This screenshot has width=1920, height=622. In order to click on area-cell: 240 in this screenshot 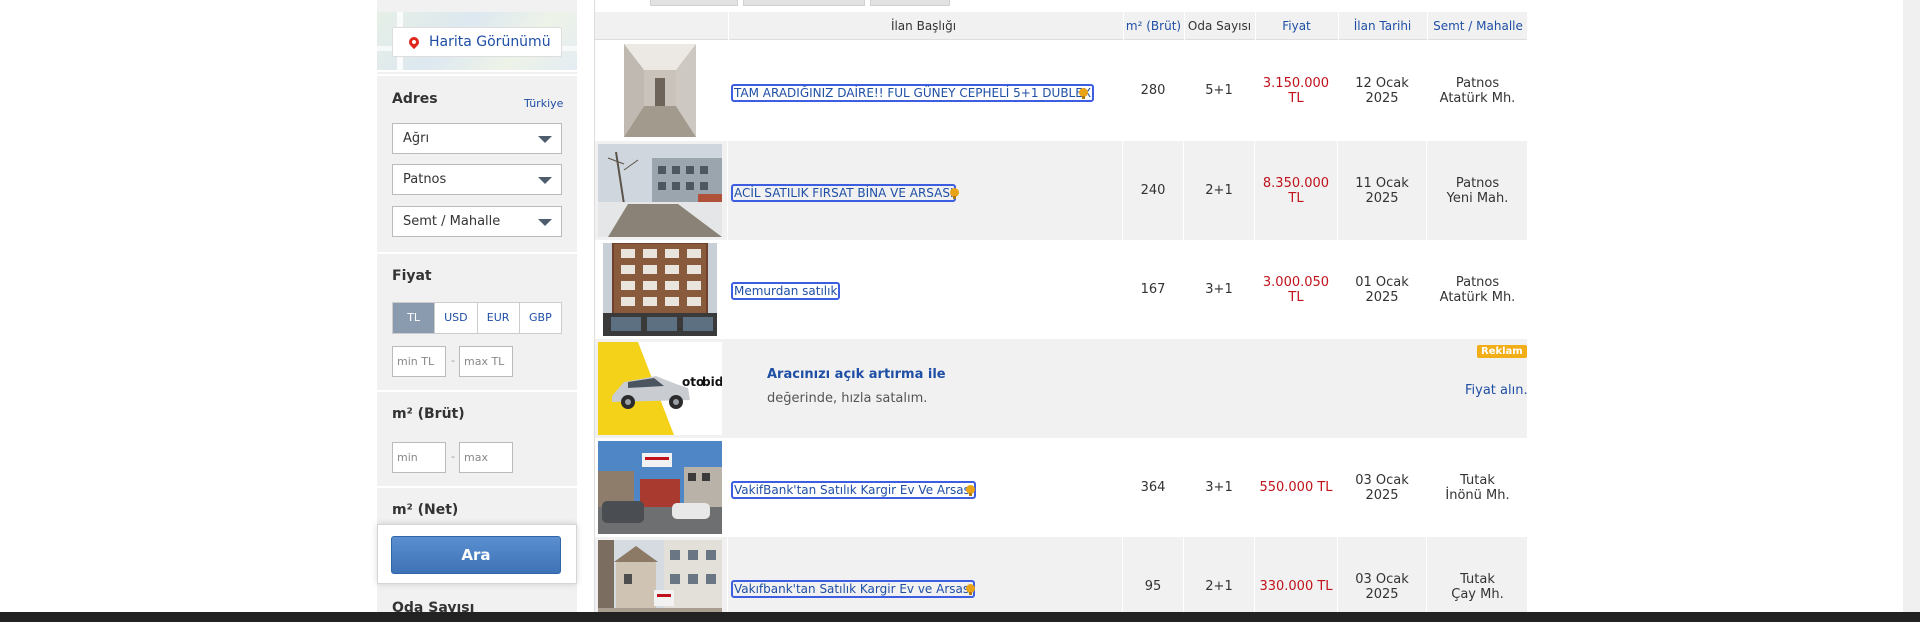, I will do `click(1153, 190)`.